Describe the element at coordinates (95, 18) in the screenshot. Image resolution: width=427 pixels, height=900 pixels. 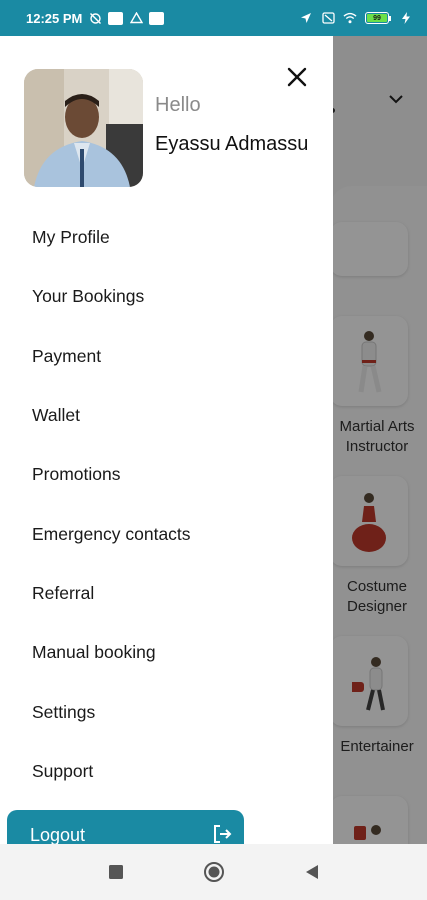
I see `sync-off-icon` at that location.